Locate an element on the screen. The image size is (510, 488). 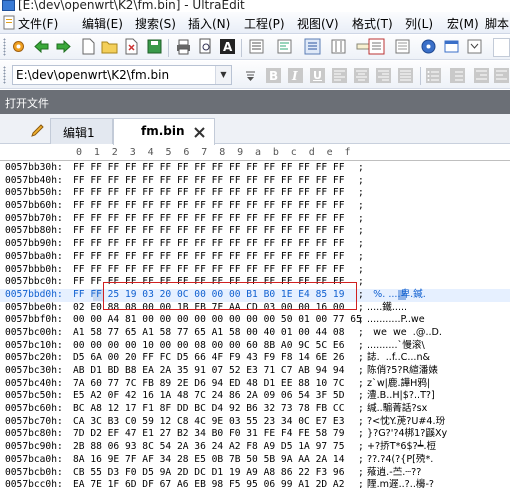
hex-row-ascii: }?G?'?4梆1?鼷Xy is located at coordinates (407, 434).